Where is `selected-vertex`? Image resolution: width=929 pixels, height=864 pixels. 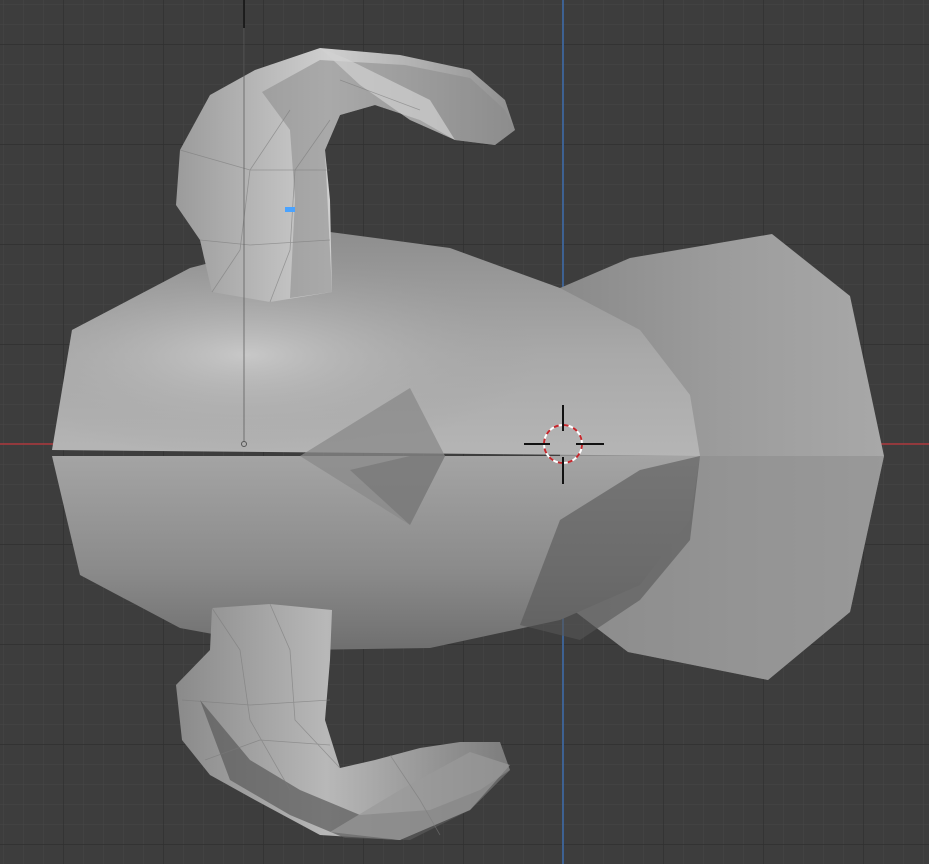 selected-vertex is located at coordinates (290, 209).